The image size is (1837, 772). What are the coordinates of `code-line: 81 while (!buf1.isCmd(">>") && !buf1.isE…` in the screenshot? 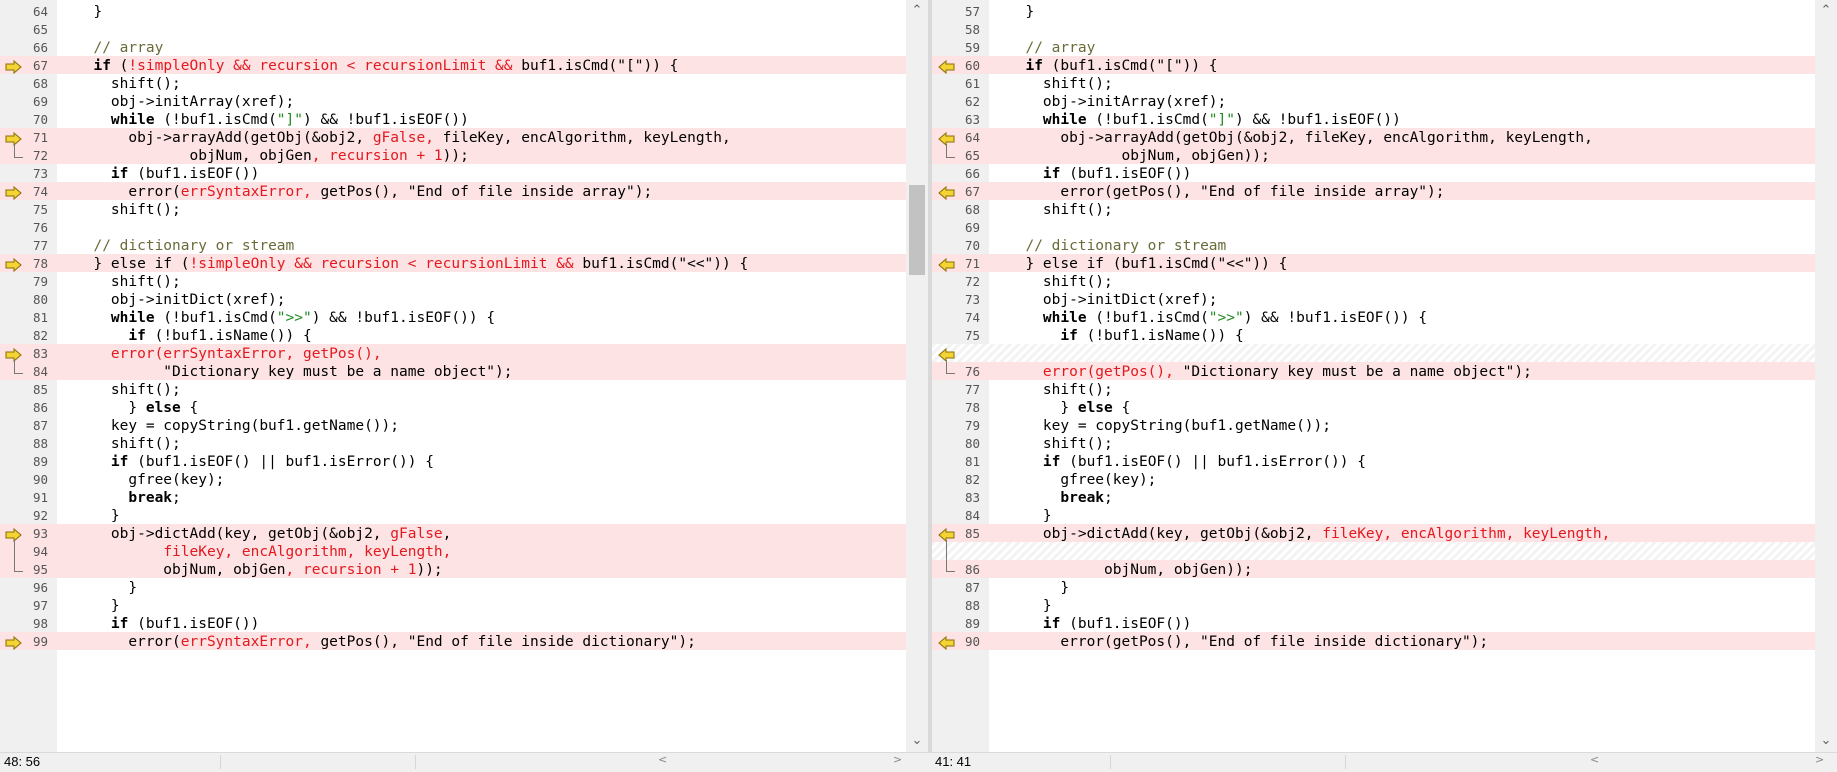 It's located at (453, 317).